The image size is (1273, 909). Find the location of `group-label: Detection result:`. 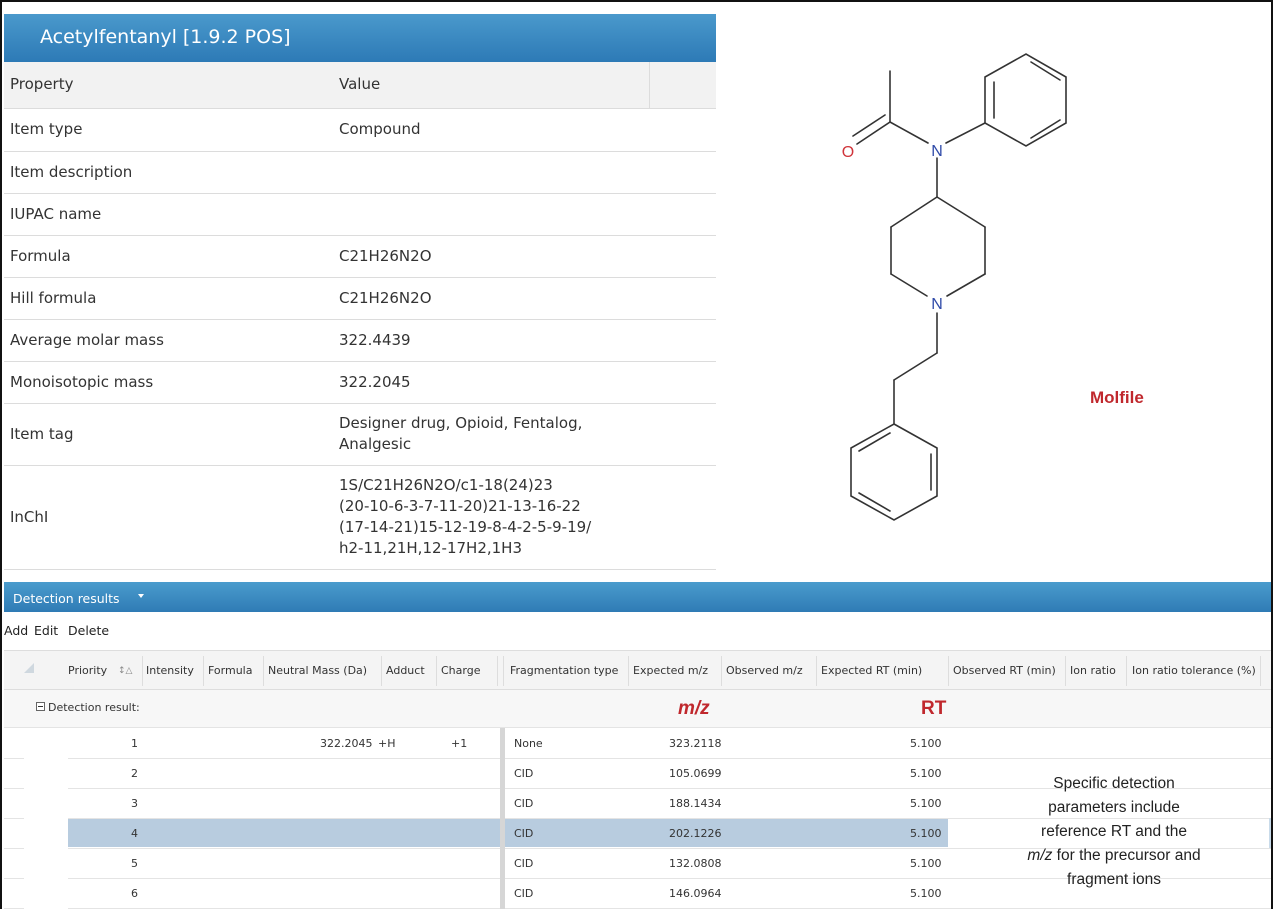

group-label: Detection result: is located at coordinates (94, 707).